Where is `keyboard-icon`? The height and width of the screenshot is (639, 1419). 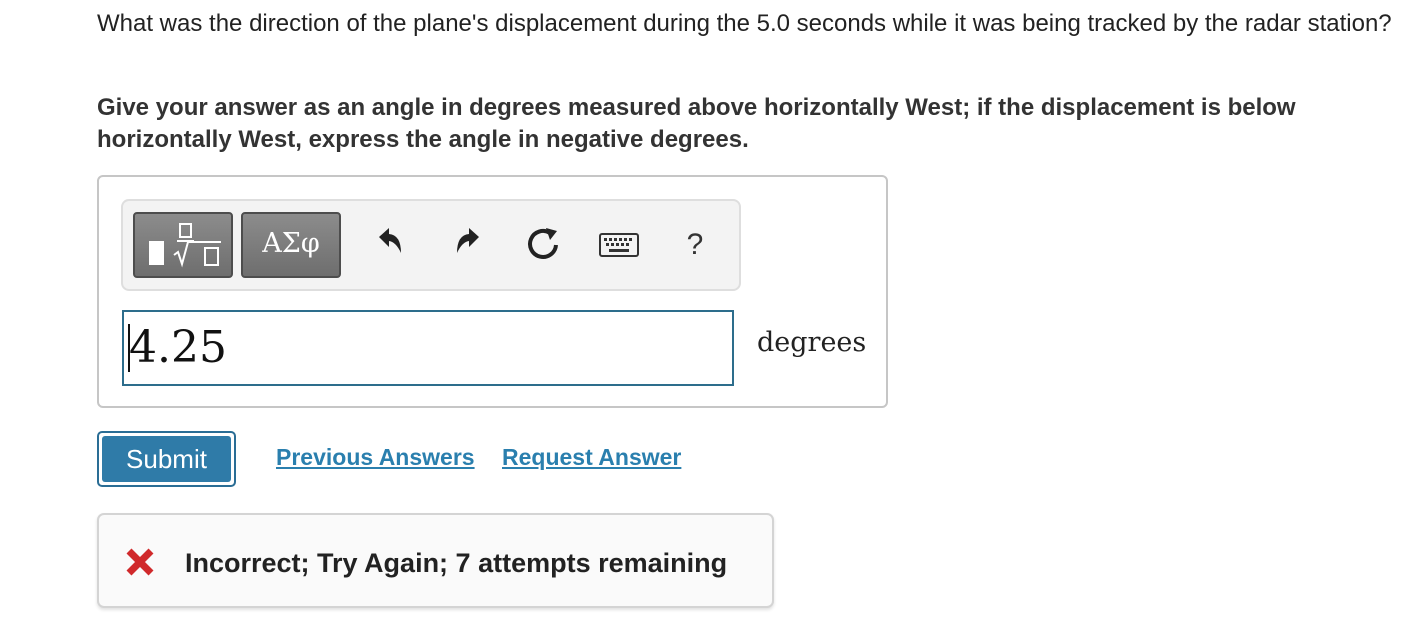 keyboard-icon is located at coordinates (619, 245).